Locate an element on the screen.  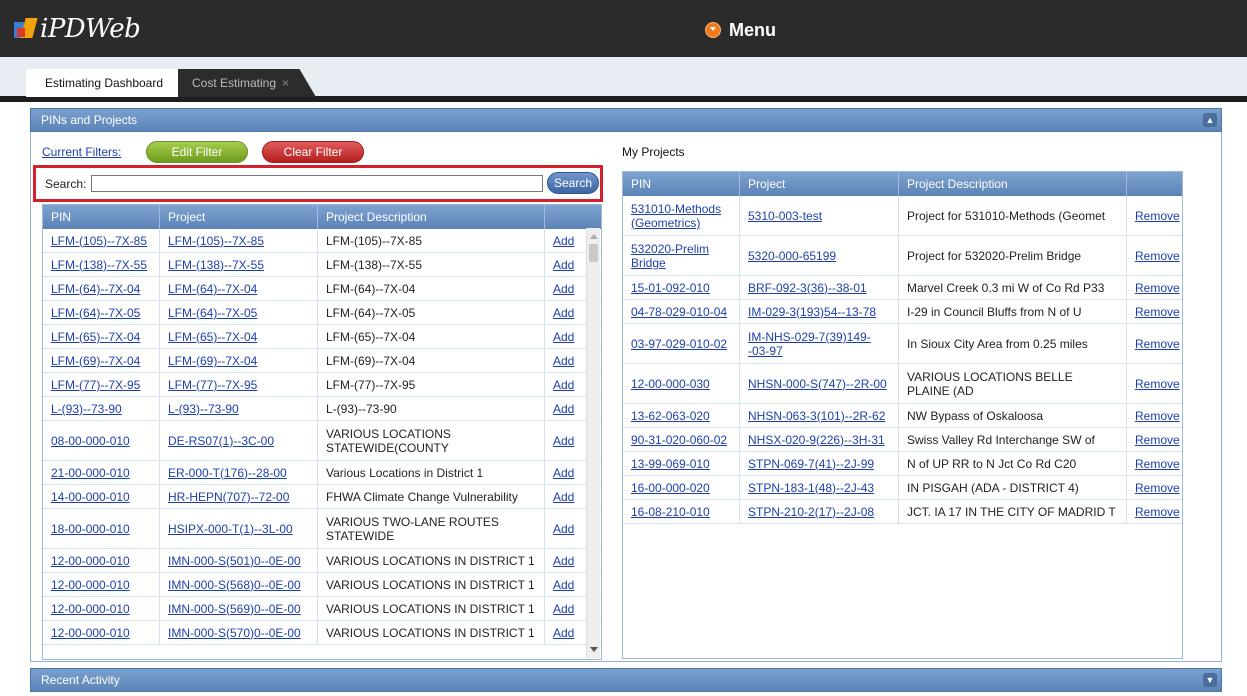
pin-link: 04-78-029-010-04 is located at coordinates (679, 312).